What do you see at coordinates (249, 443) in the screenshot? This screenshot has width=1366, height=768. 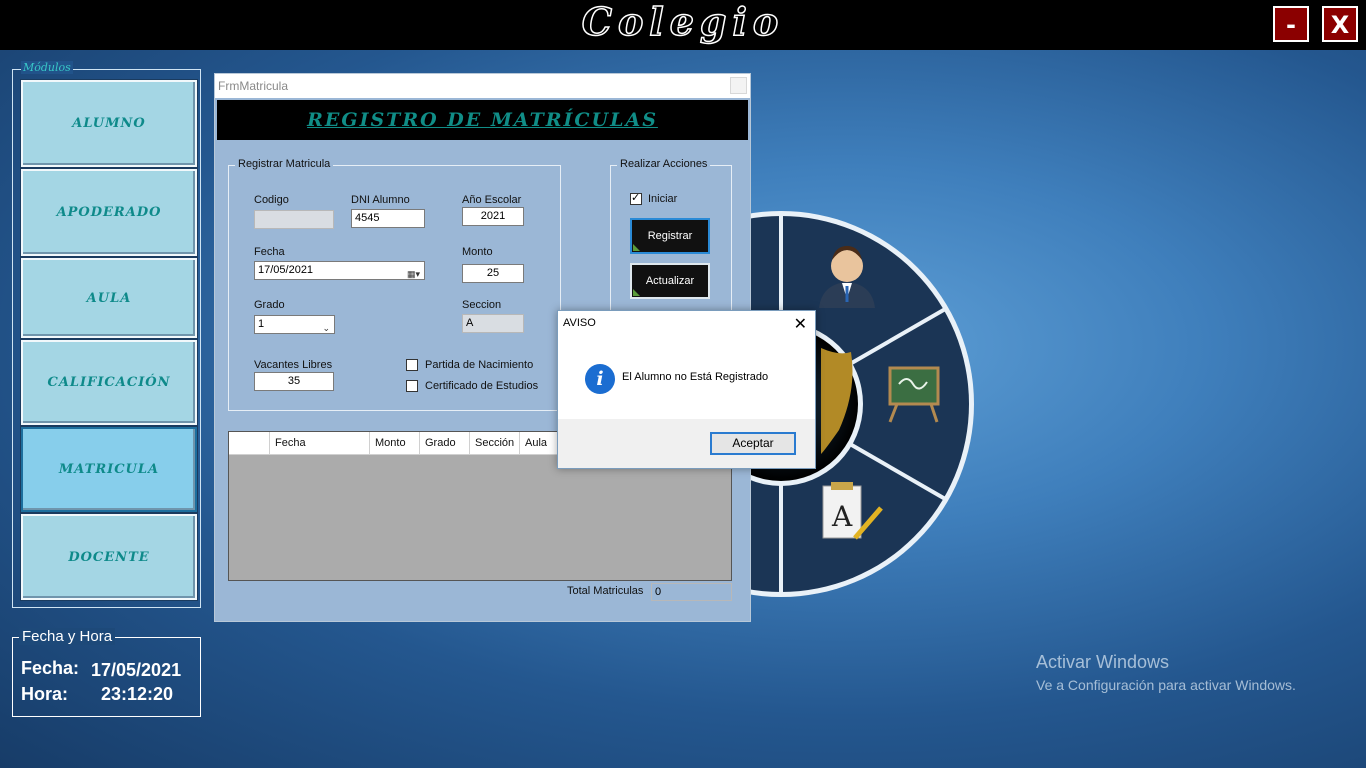 I see `grid-column-header` at bounding box center [249, 443].